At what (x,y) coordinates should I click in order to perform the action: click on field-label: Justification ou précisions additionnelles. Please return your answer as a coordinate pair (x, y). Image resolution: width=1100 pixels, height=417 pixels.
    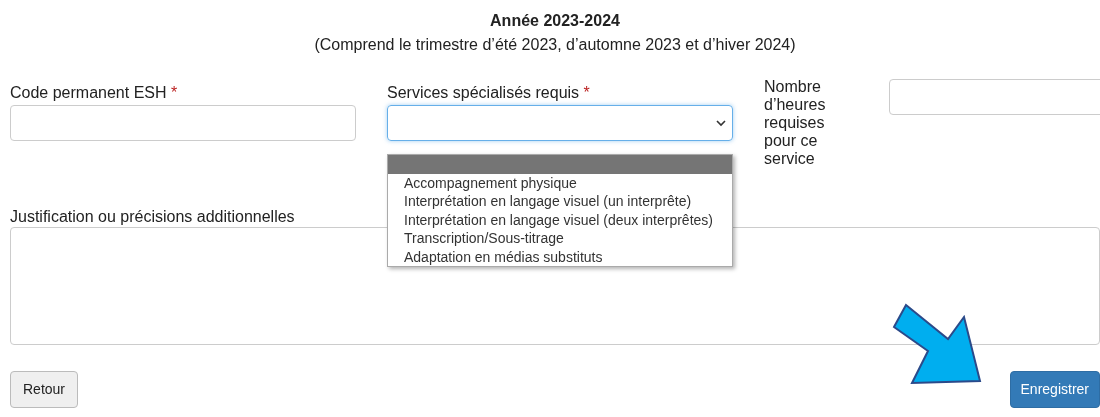
    Looking at the image, I should click on (152, 217).